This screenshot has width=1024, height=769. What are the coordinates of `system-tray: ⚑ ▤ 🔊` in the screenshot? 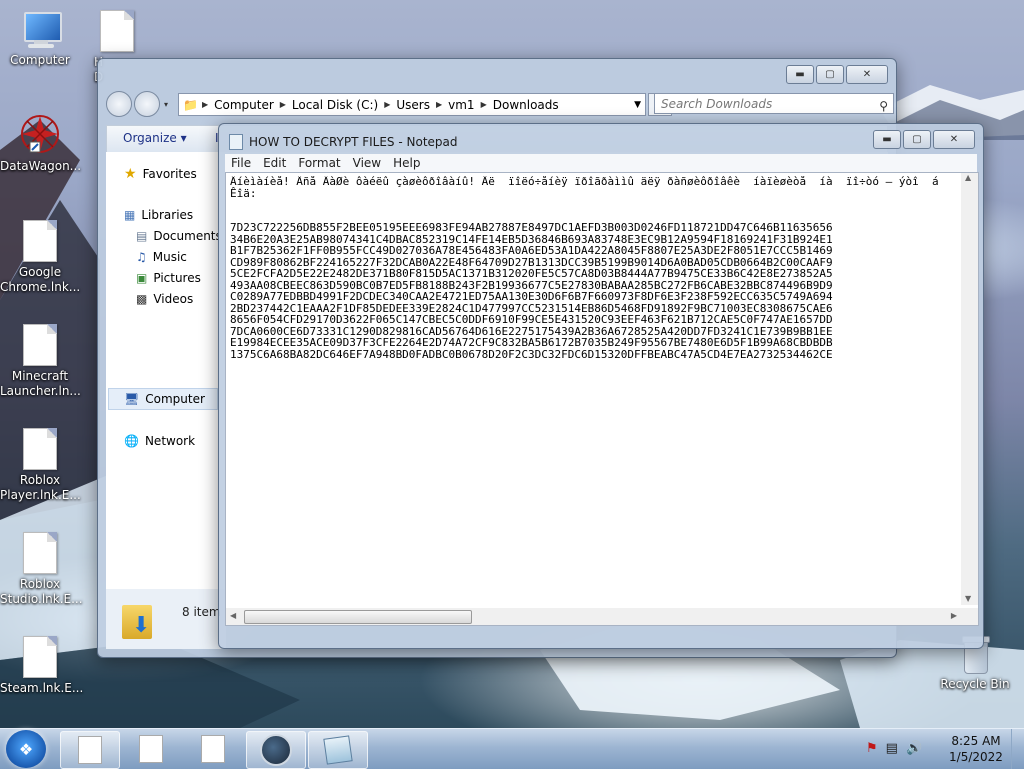 It's located at (894, 748).